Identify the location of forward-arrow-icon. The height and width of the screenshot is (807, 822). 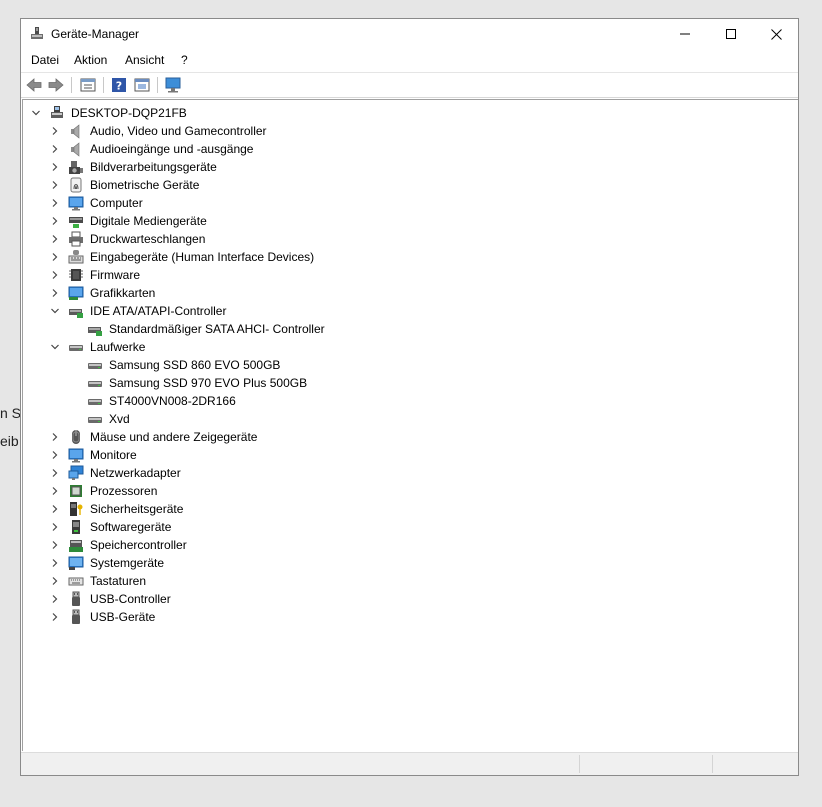
(56, 85).